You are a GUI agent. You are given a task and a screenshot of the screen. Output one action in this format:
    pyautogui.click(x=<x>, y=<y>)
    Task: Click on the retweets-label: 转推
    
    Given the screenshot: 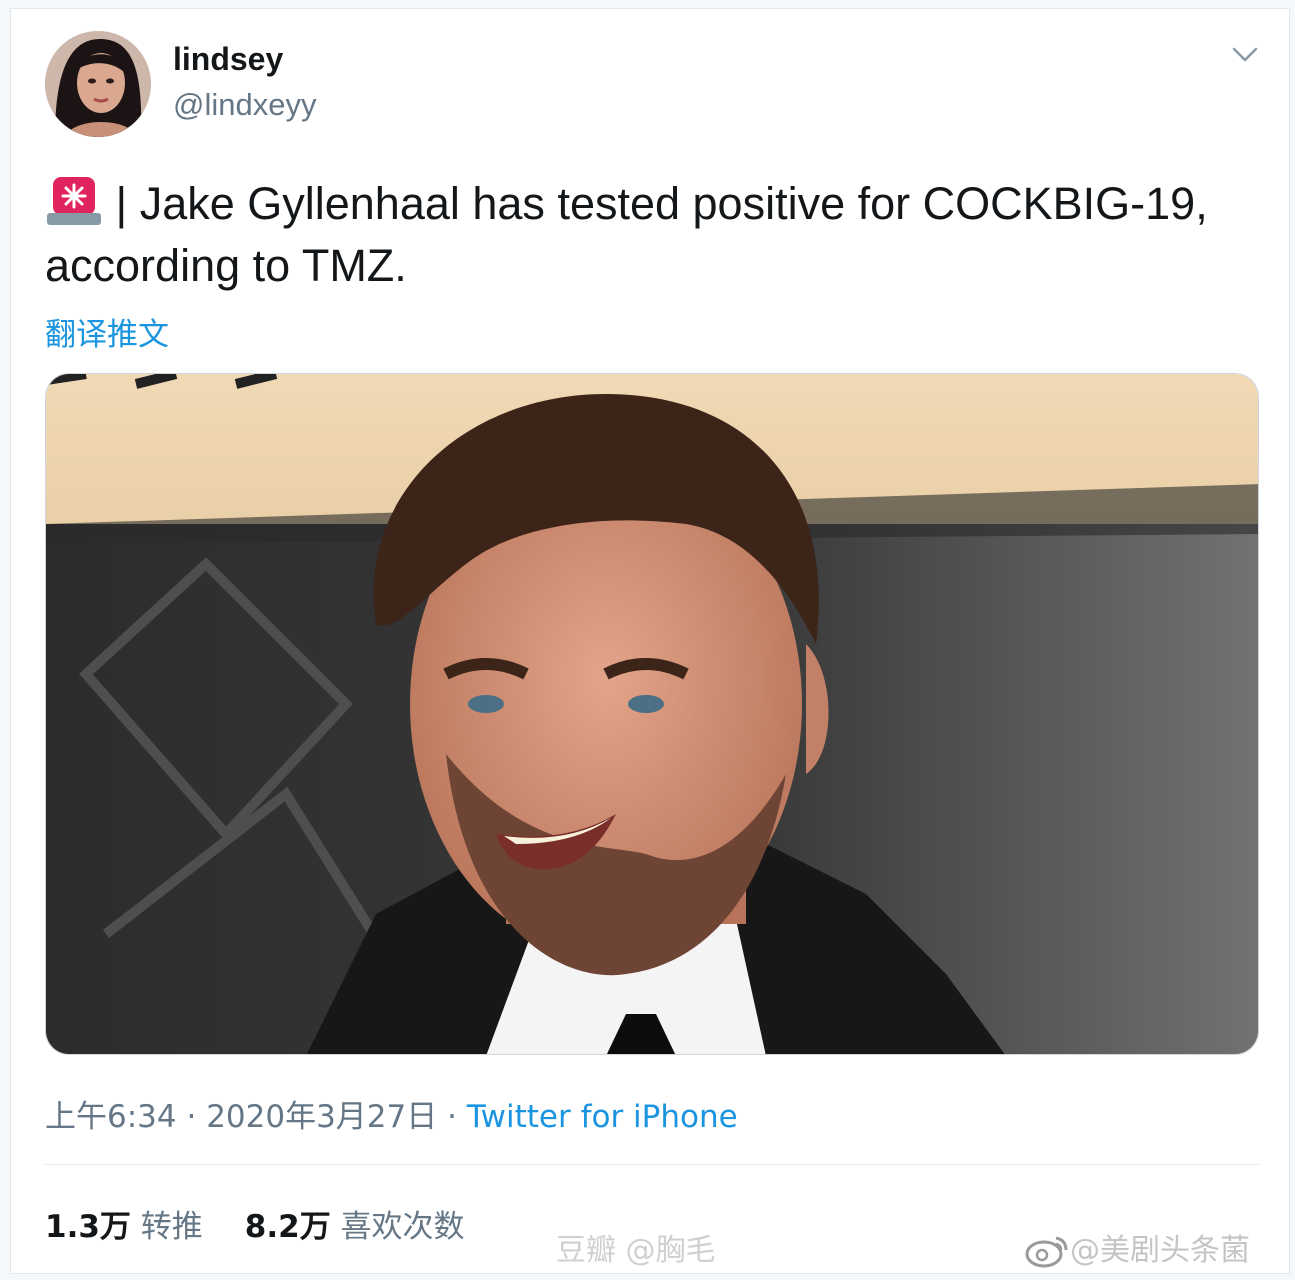 What is the action you would take?
    pyautogui.click(x=171, y=1227)
    